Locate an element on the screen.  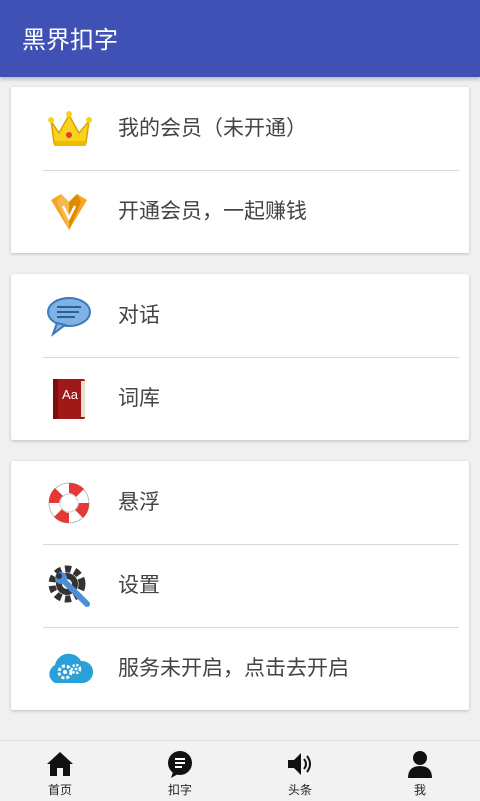
dialog-item: 对话 is located at coordinates (240, 315).